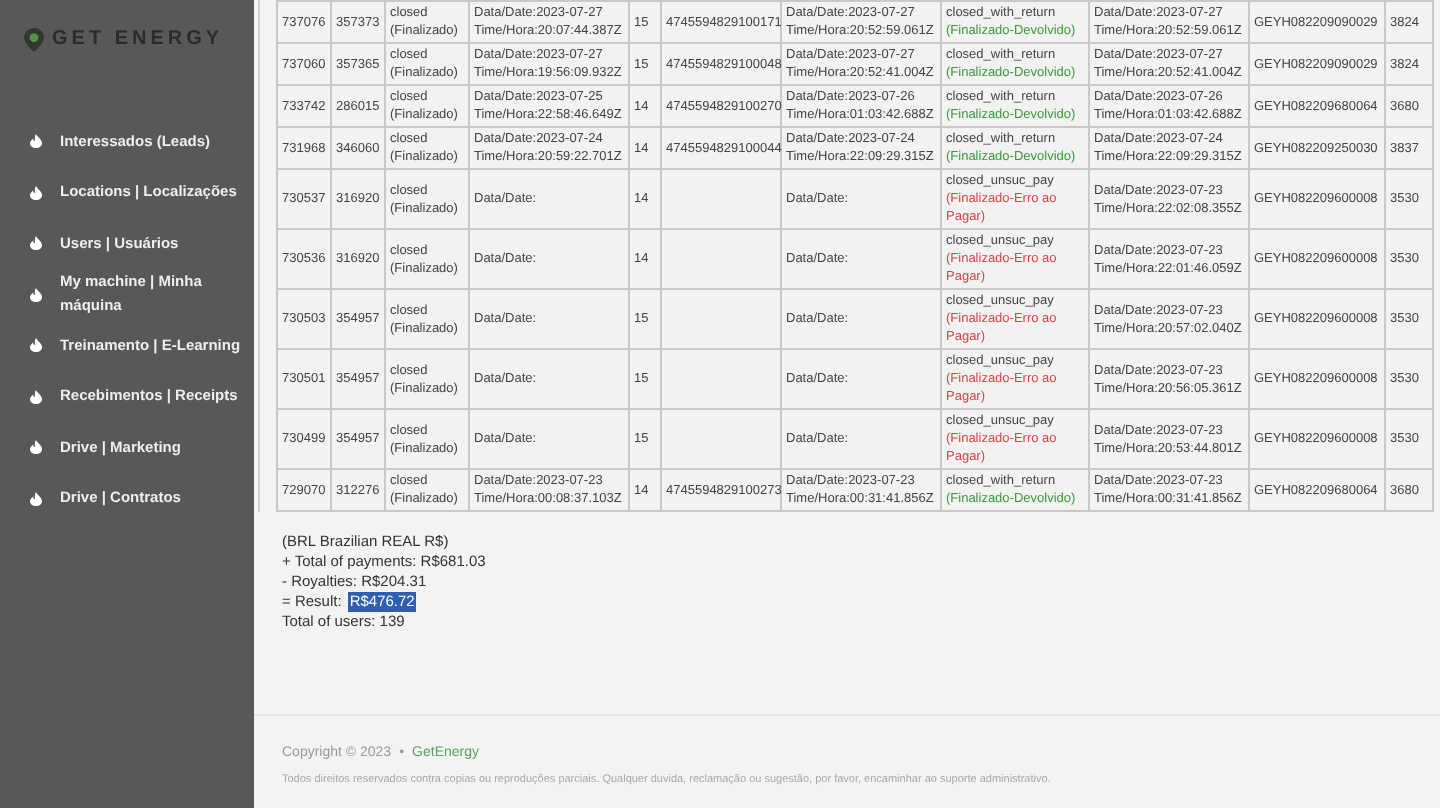 The image size is (1440, 808). What do you see at coordinates (34, 39) in the screenshot?
I see `logo-pin-icon` at bounding box center [34, 39].